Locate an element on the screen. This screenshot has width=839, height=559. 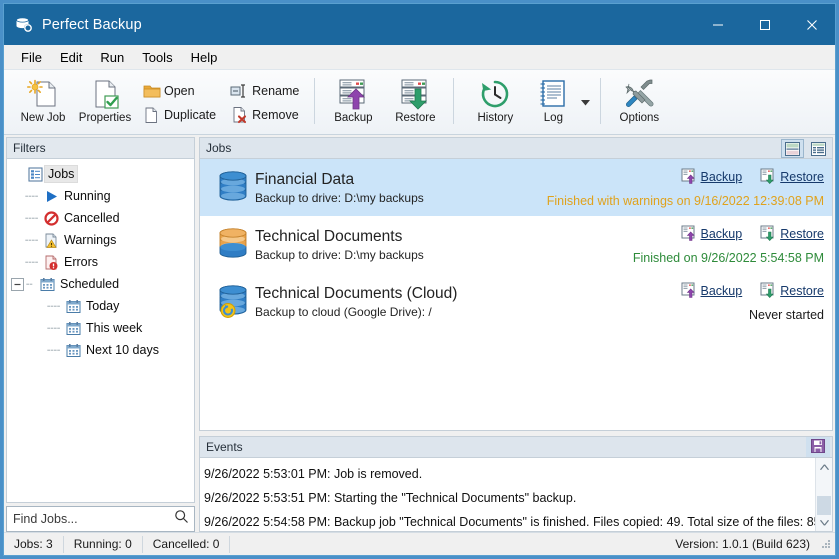
properties-button: Properties is located at coordinates (105, 103).